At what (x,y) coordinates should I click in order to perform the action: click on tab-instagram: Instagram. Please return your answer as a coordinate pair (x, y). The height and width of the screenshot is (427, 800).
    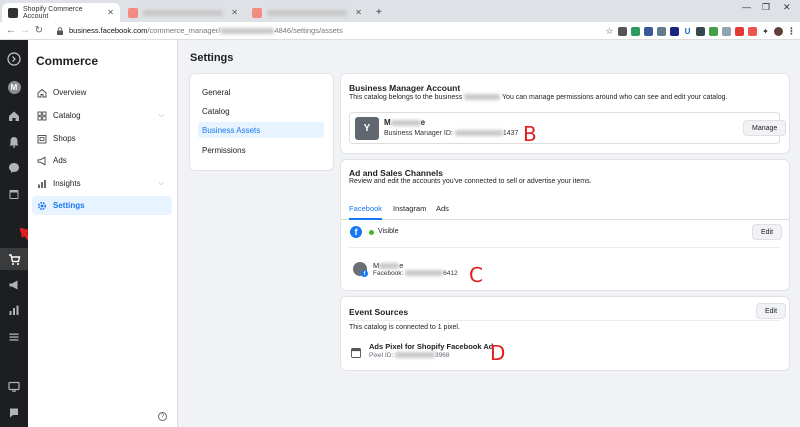
    Looking at the image, I should click on (409, 212).